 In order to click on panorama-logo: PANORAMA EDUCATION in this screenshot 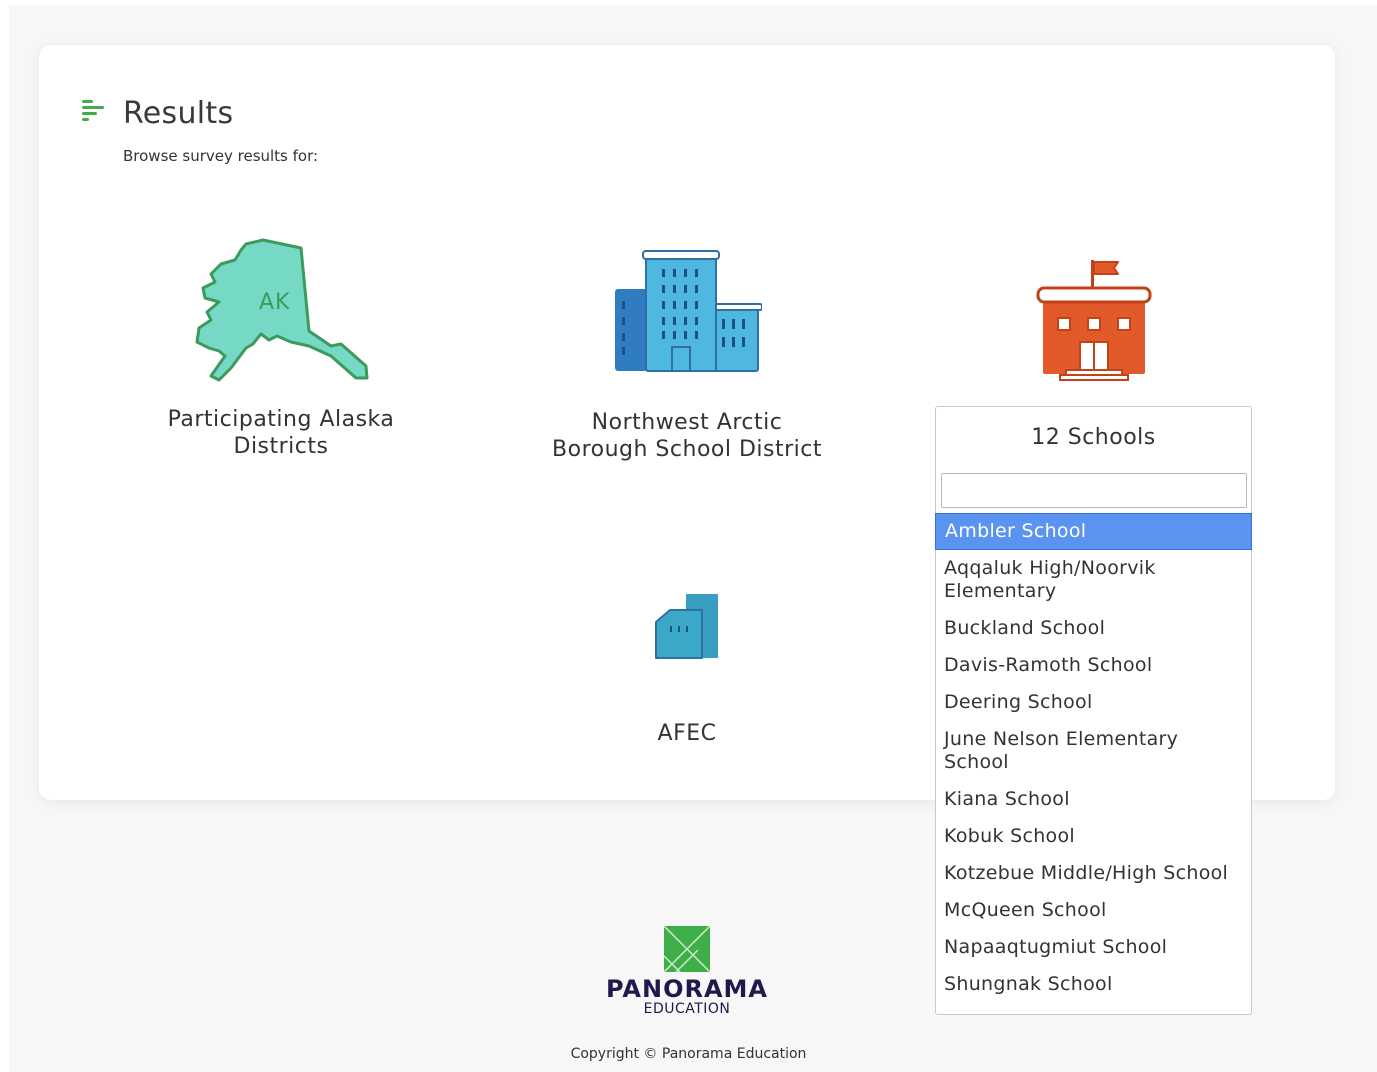, I will do `click(687, 971)`.